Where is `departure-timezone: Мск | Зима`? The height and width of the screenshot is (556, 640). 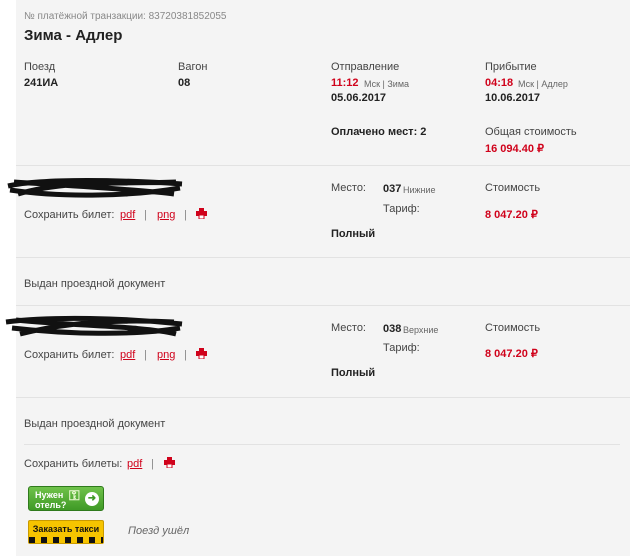
departure-timezone: Мск | Зима is located at coordinates (387, 84).